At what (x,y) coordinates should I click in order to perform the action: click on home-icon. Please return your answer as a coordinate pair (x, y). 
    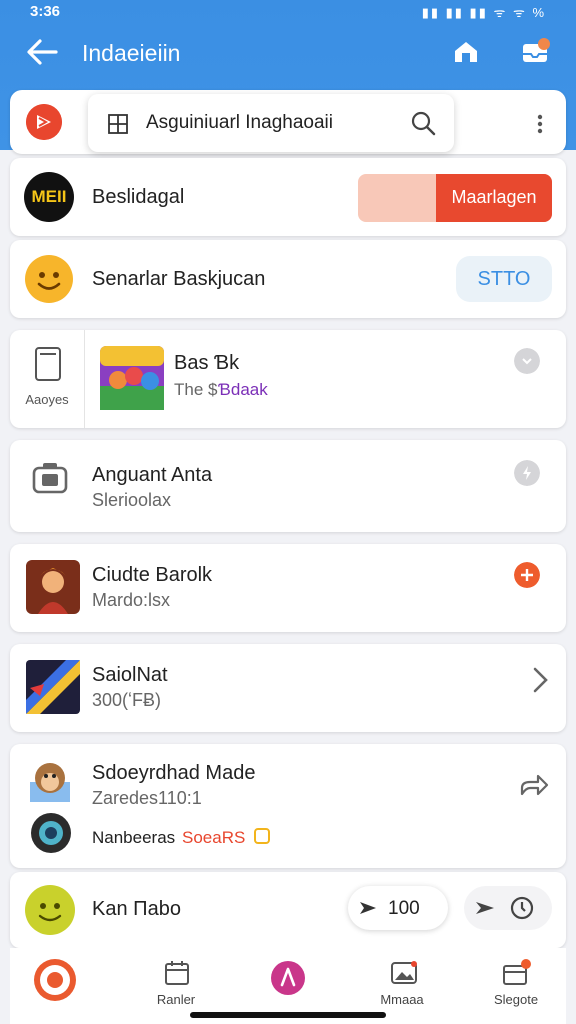
    Looking at the image, I should click on (466, 52).